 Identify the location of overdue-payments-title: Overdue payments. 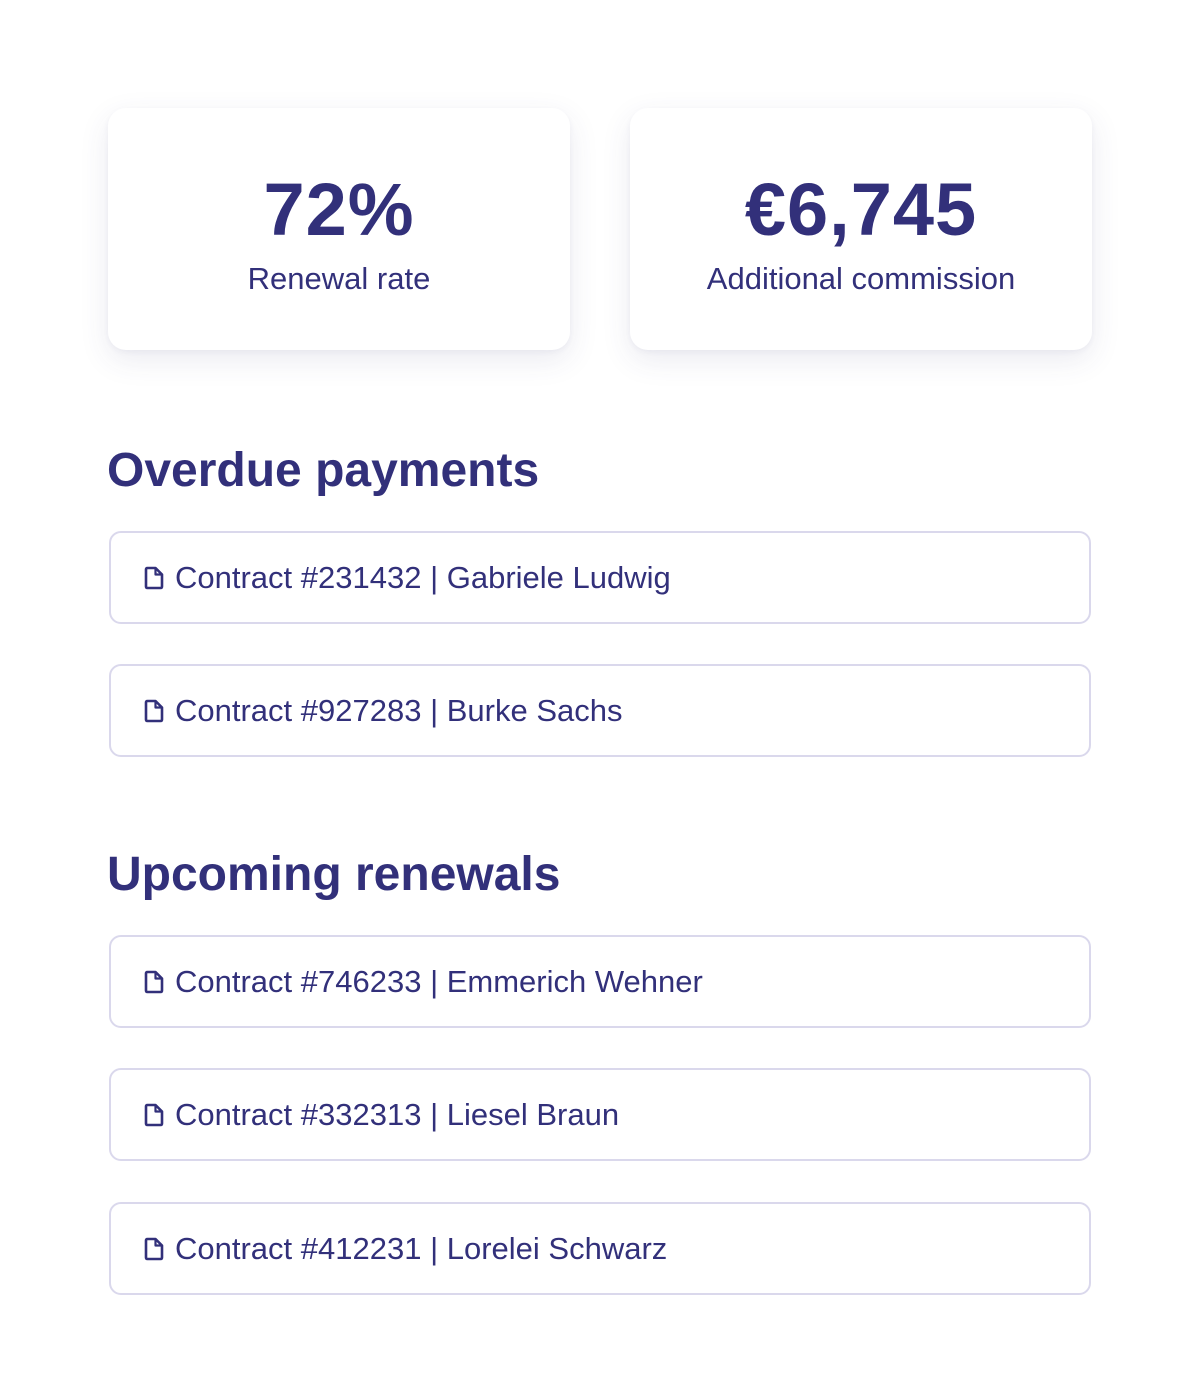
(323, 470).